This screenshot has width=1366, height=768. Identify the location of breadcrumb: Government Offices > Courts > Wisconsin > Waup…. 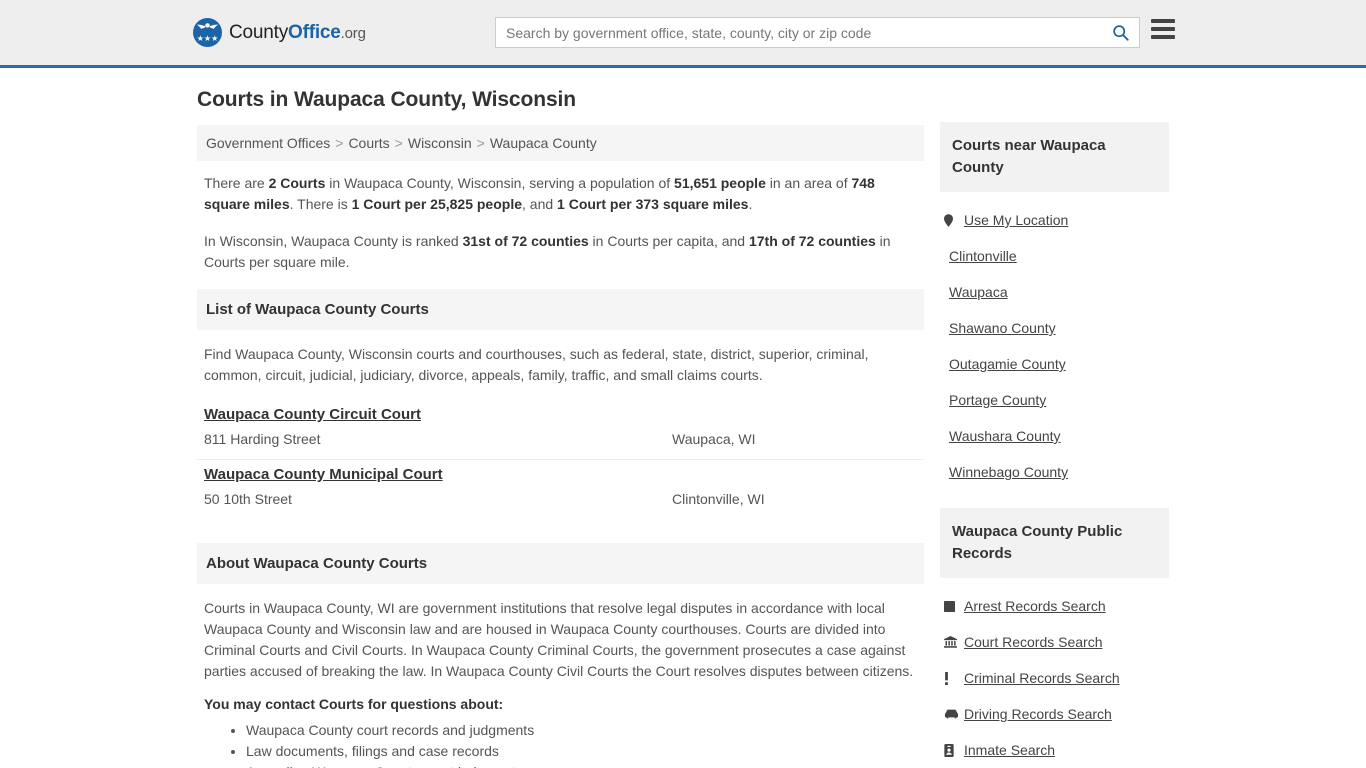
(560, 143).